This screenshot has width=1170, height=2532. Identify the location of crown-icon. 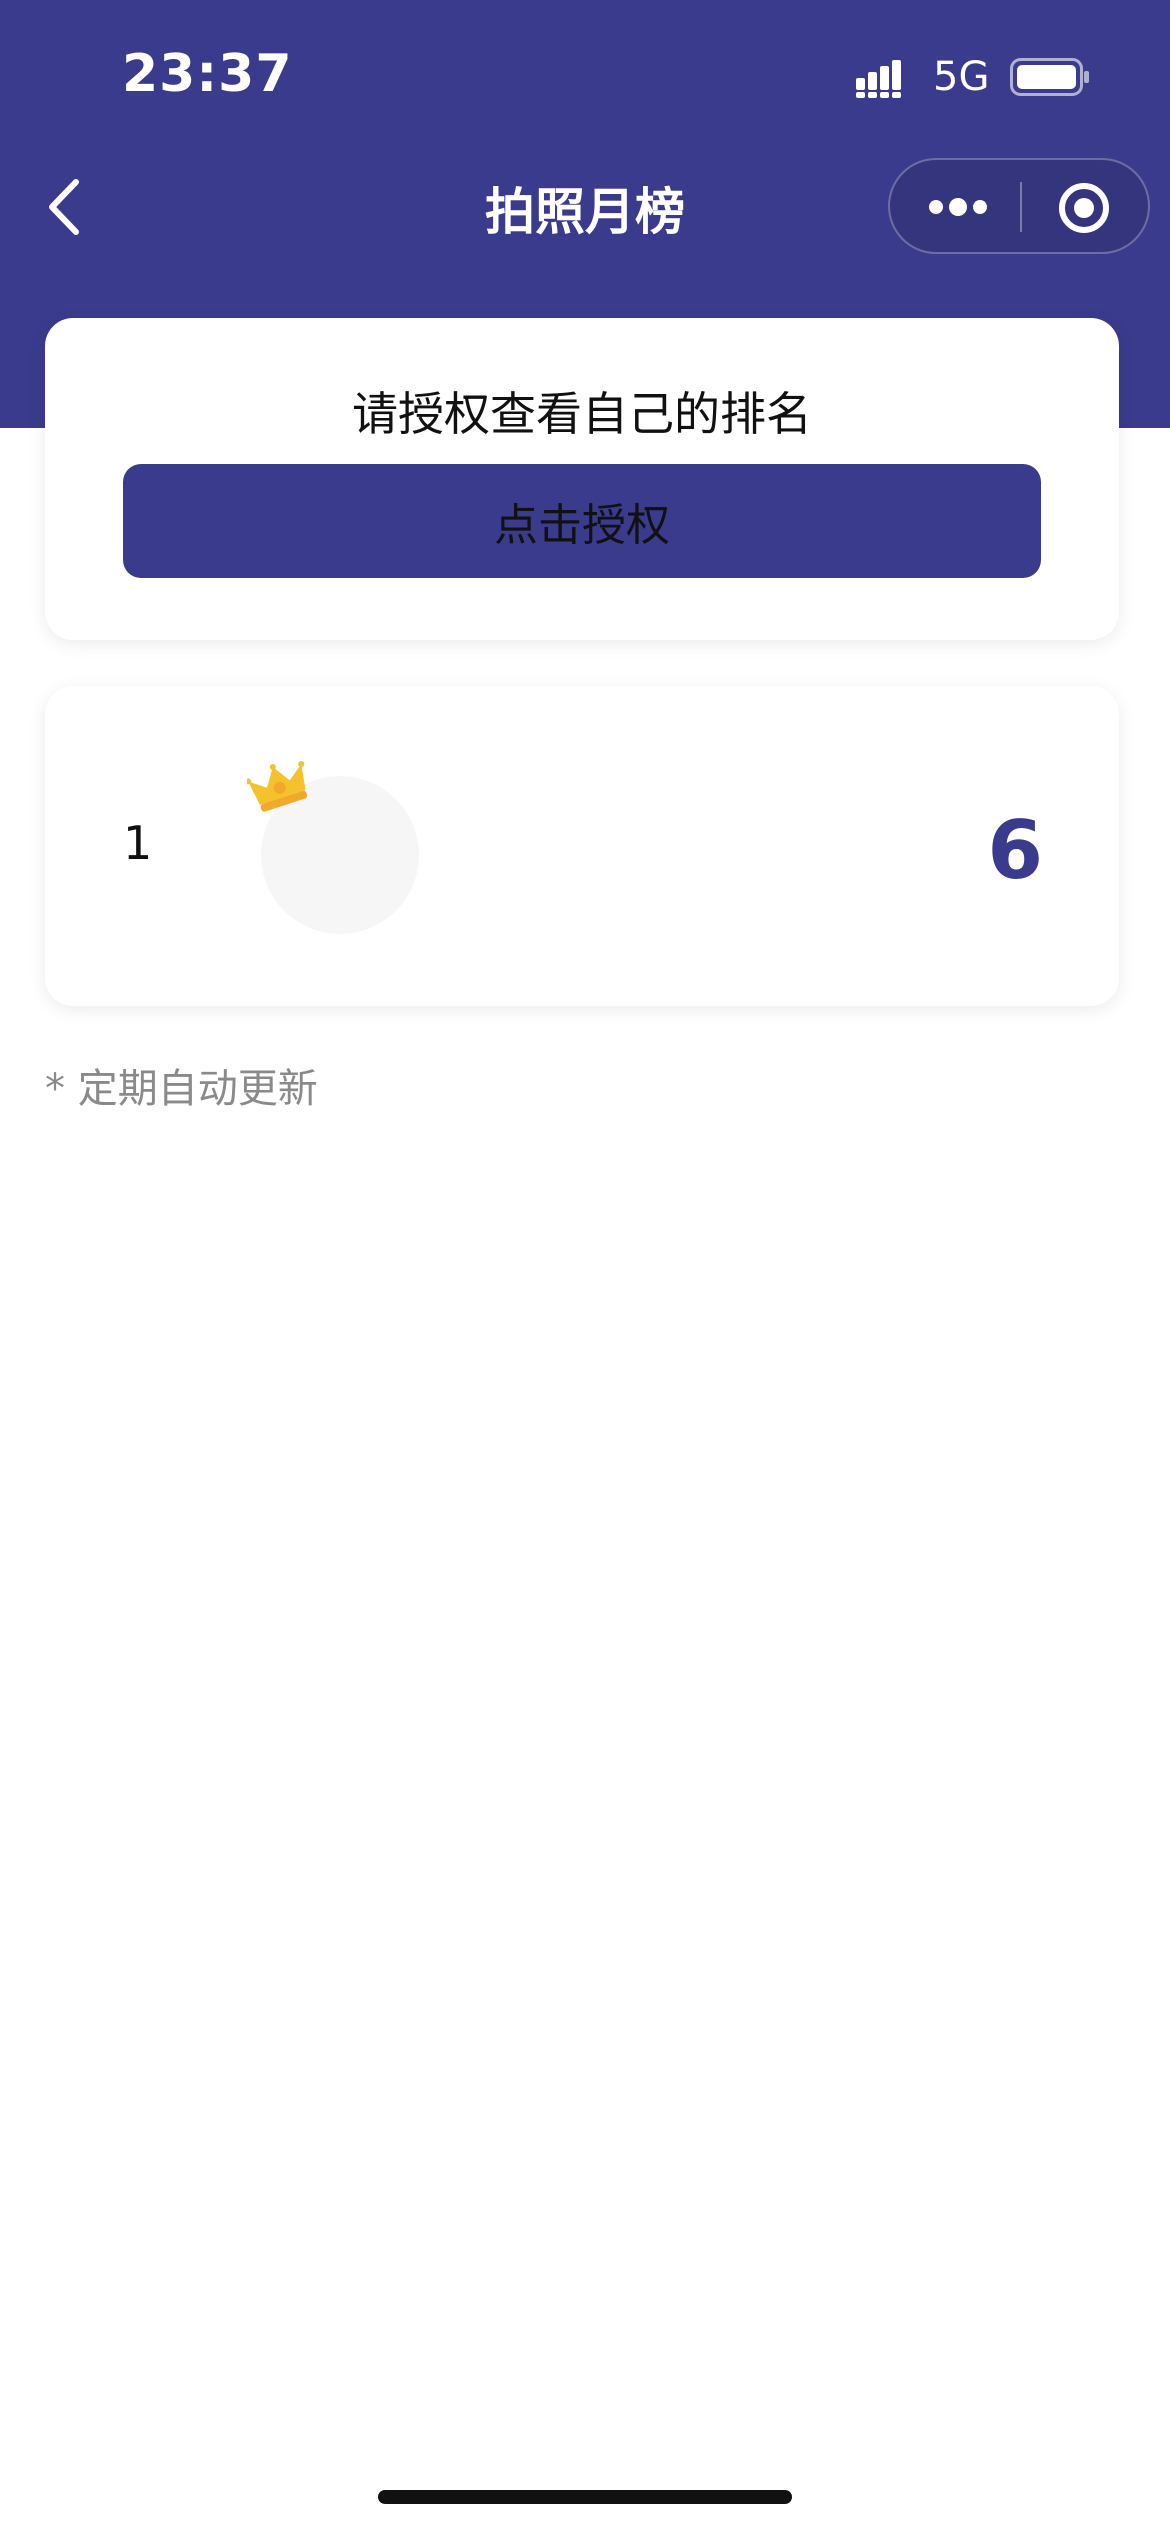
(277, 786).